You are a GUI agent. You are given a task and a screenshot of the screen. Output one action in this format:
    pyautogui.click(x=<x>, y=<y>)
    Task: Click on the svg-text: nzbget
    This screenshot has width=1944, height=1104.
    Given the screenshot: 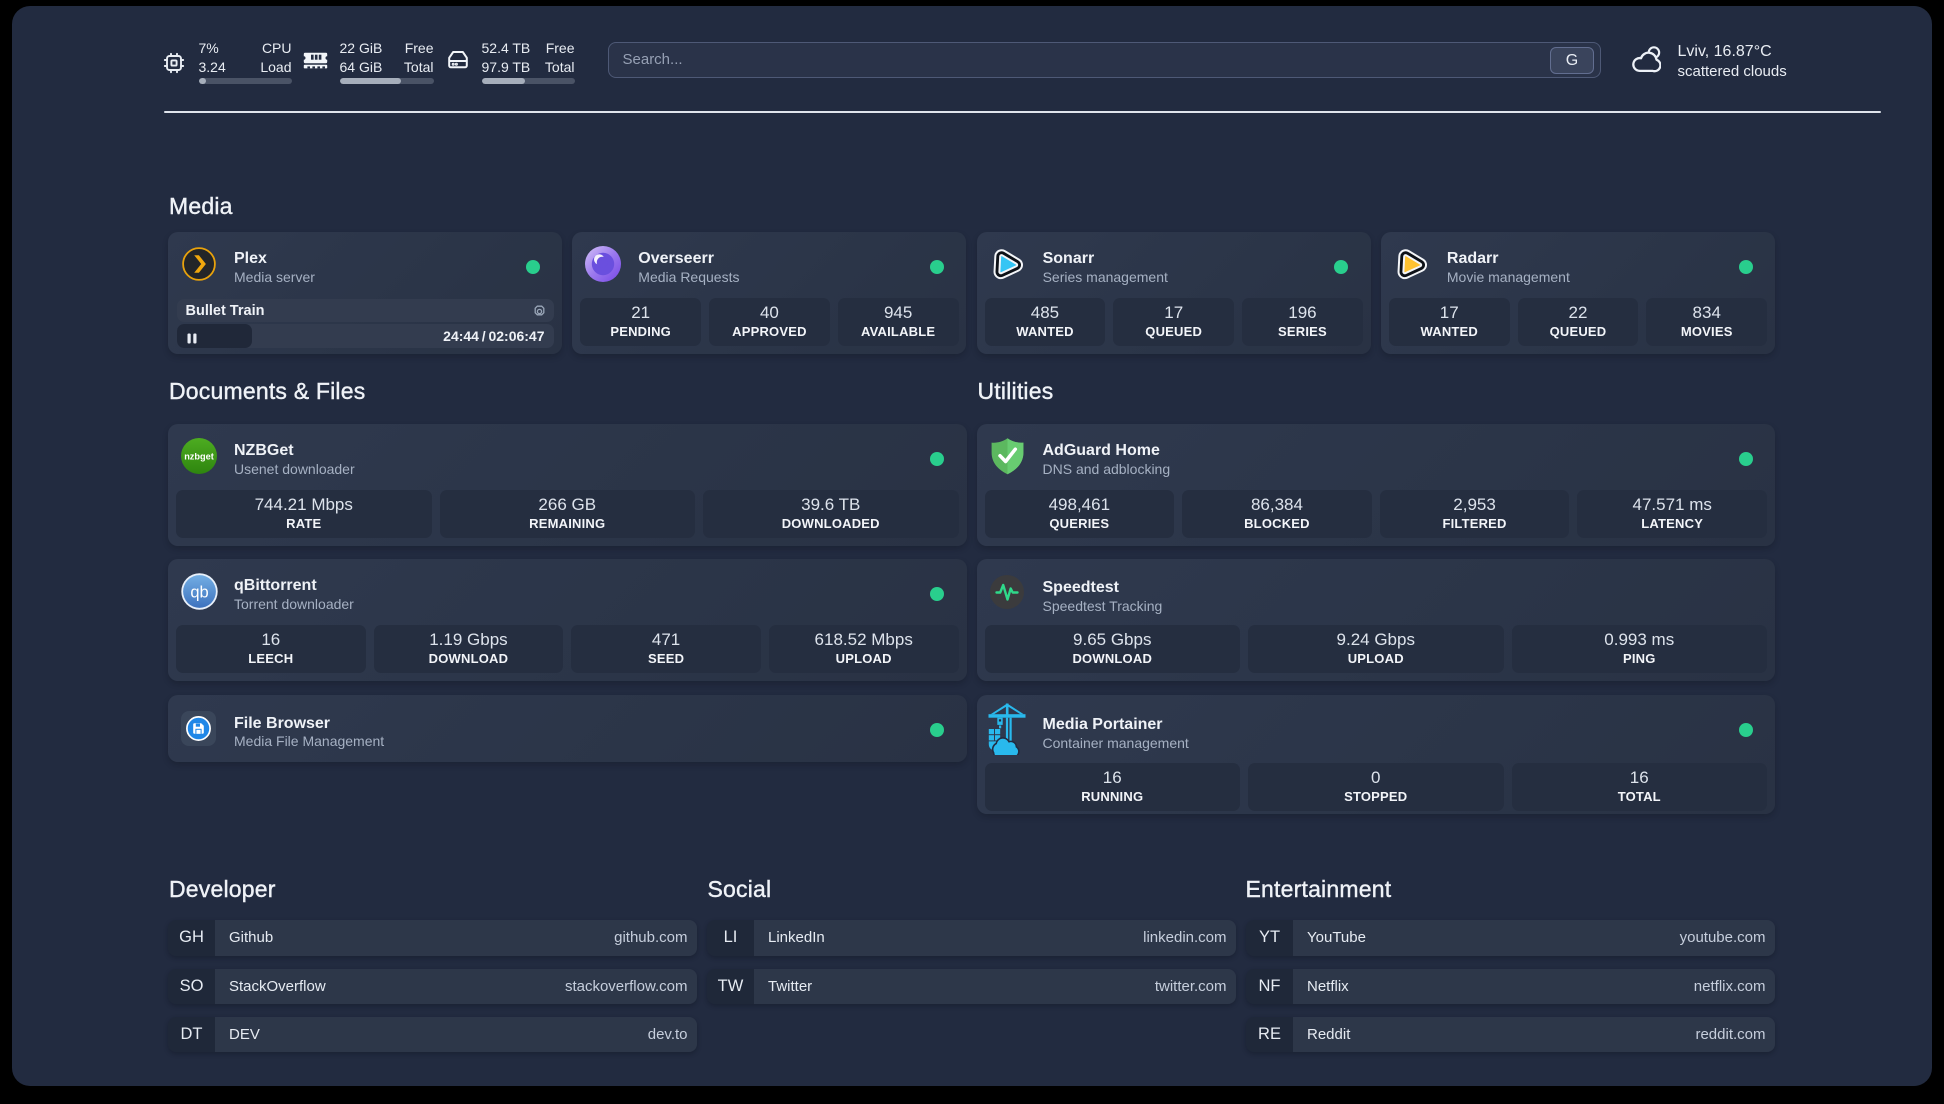 What is the action you would take?
    pyautogui.click(x=199, y=457)
    